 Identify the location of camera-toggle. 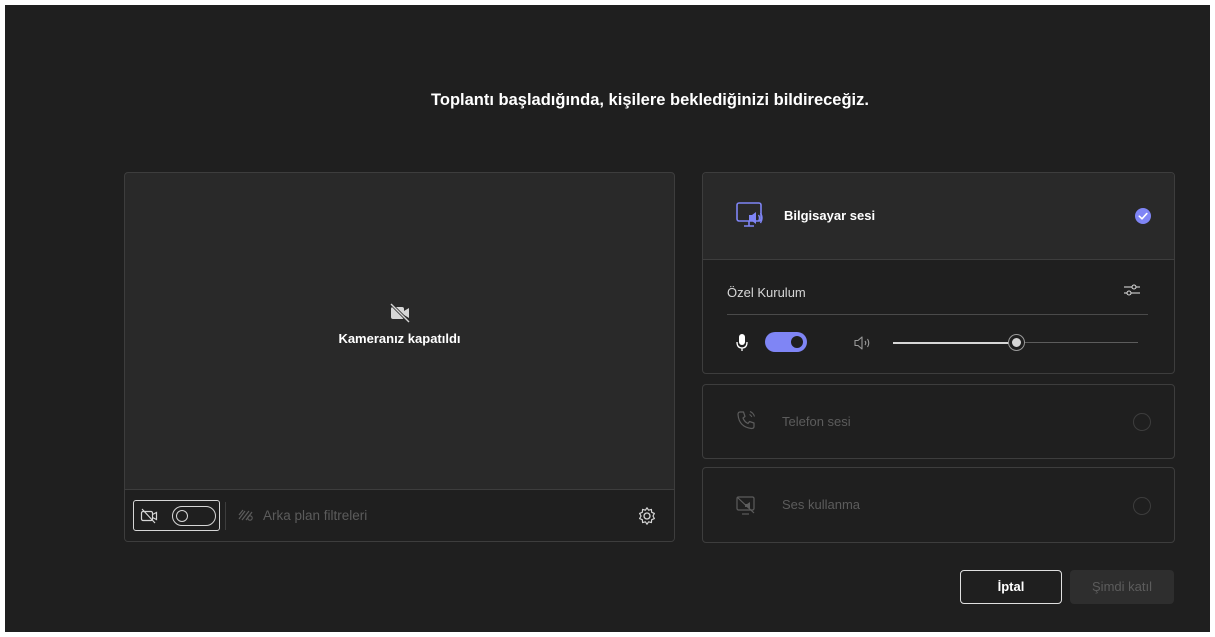
(176, 515).